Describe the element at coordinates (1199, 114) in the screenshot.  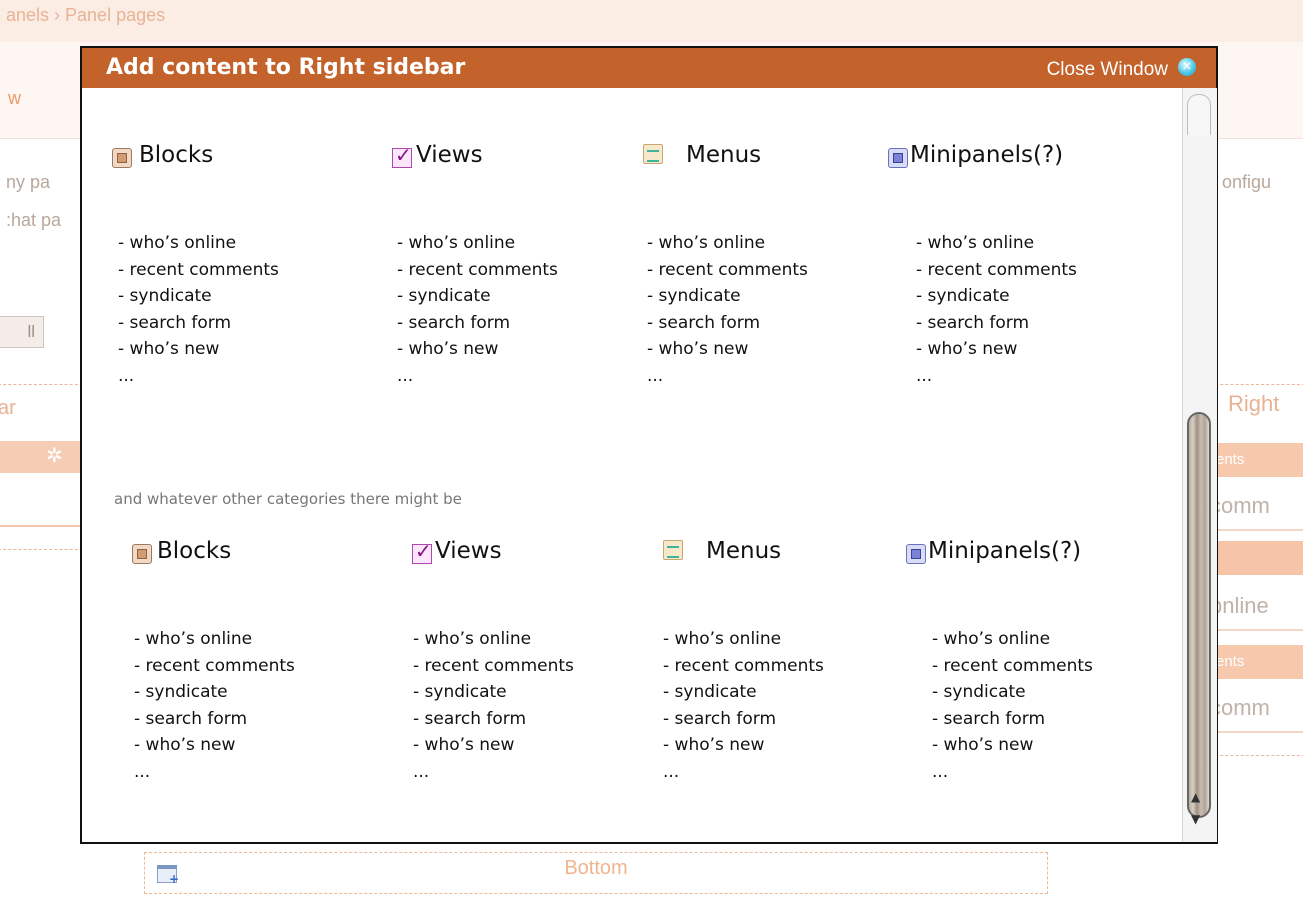
I see `scrollbar-track` at that location.